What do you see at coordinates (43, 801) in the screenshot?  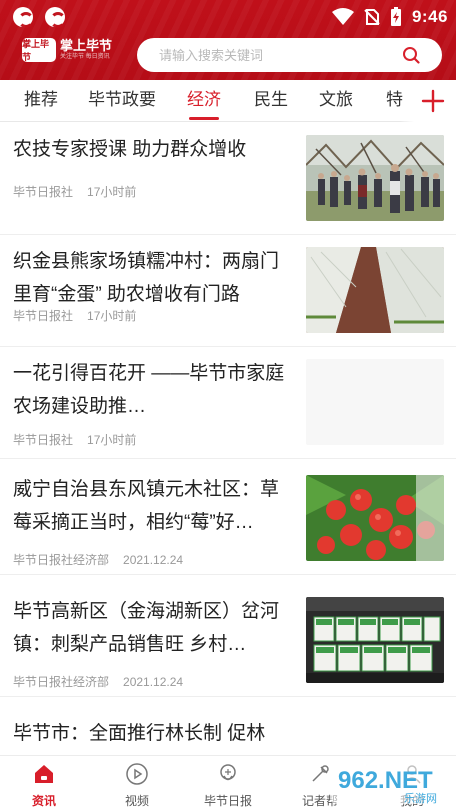 I see `nav-label: 资讯` at bounding box center [43, 801].